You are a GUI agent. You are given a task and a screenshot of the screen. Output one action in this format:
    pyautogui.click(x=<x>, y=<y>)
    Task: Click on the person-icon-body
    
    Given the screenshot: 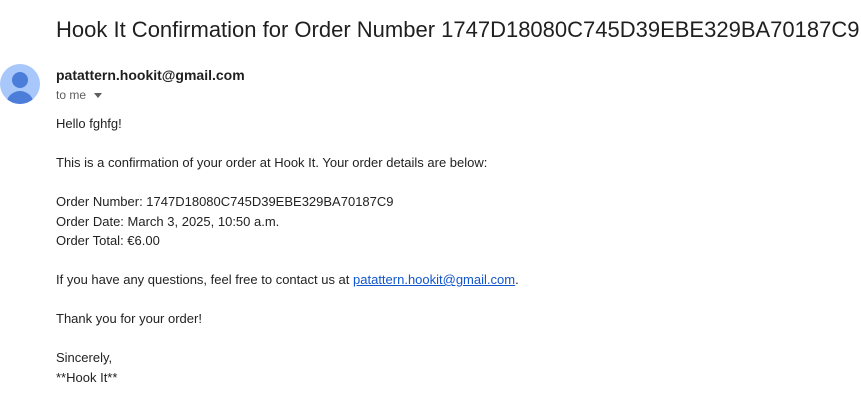 What is the action you would take?
    pyautogui.click(x=20, y=97)
    